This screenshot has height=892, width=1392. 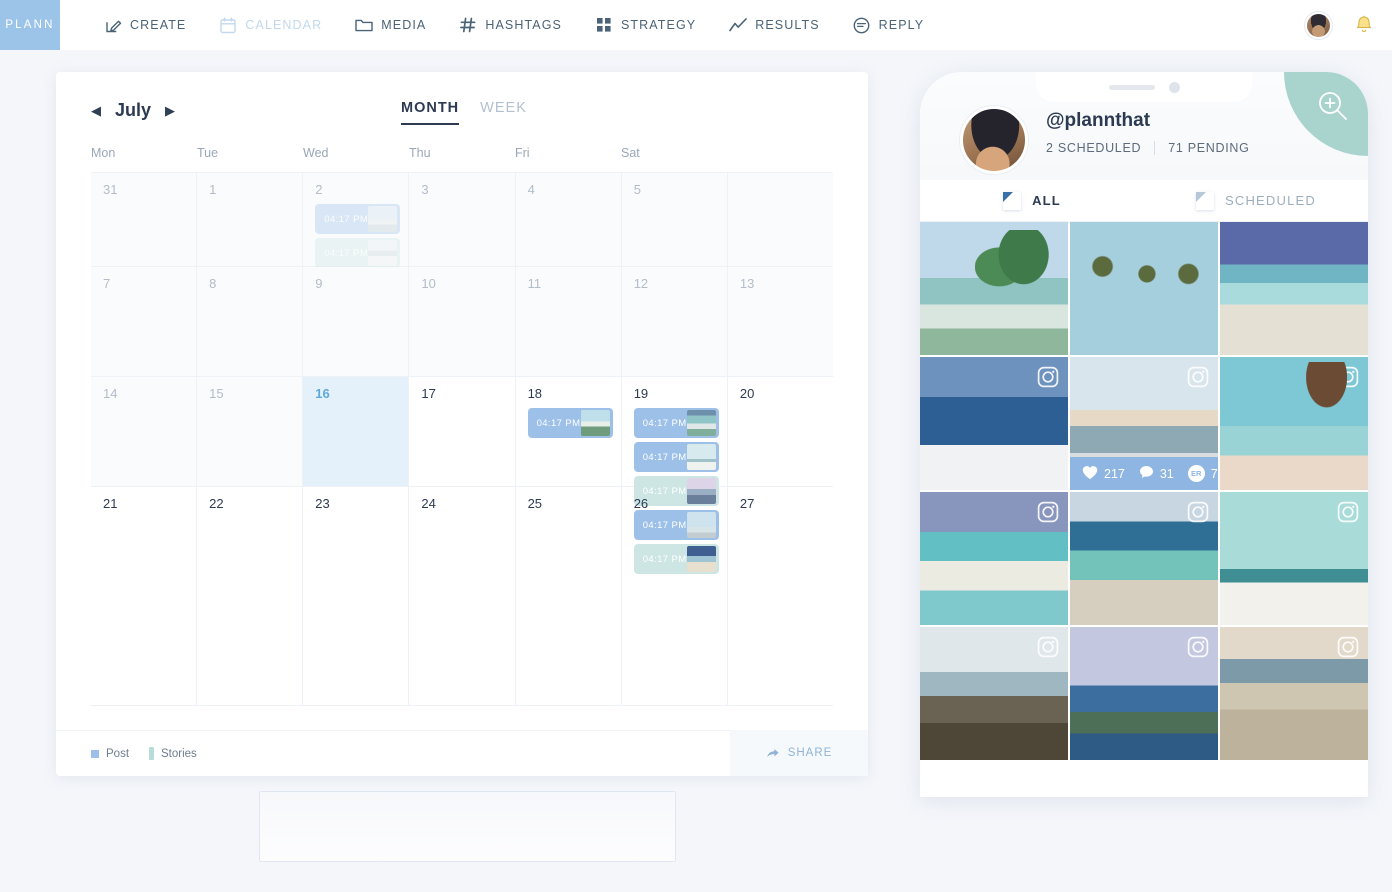 What do you see at coordinates (568, 220) in the screenshot?
I see `calendar-day-cell: 4` at bounding box center [568, 220].